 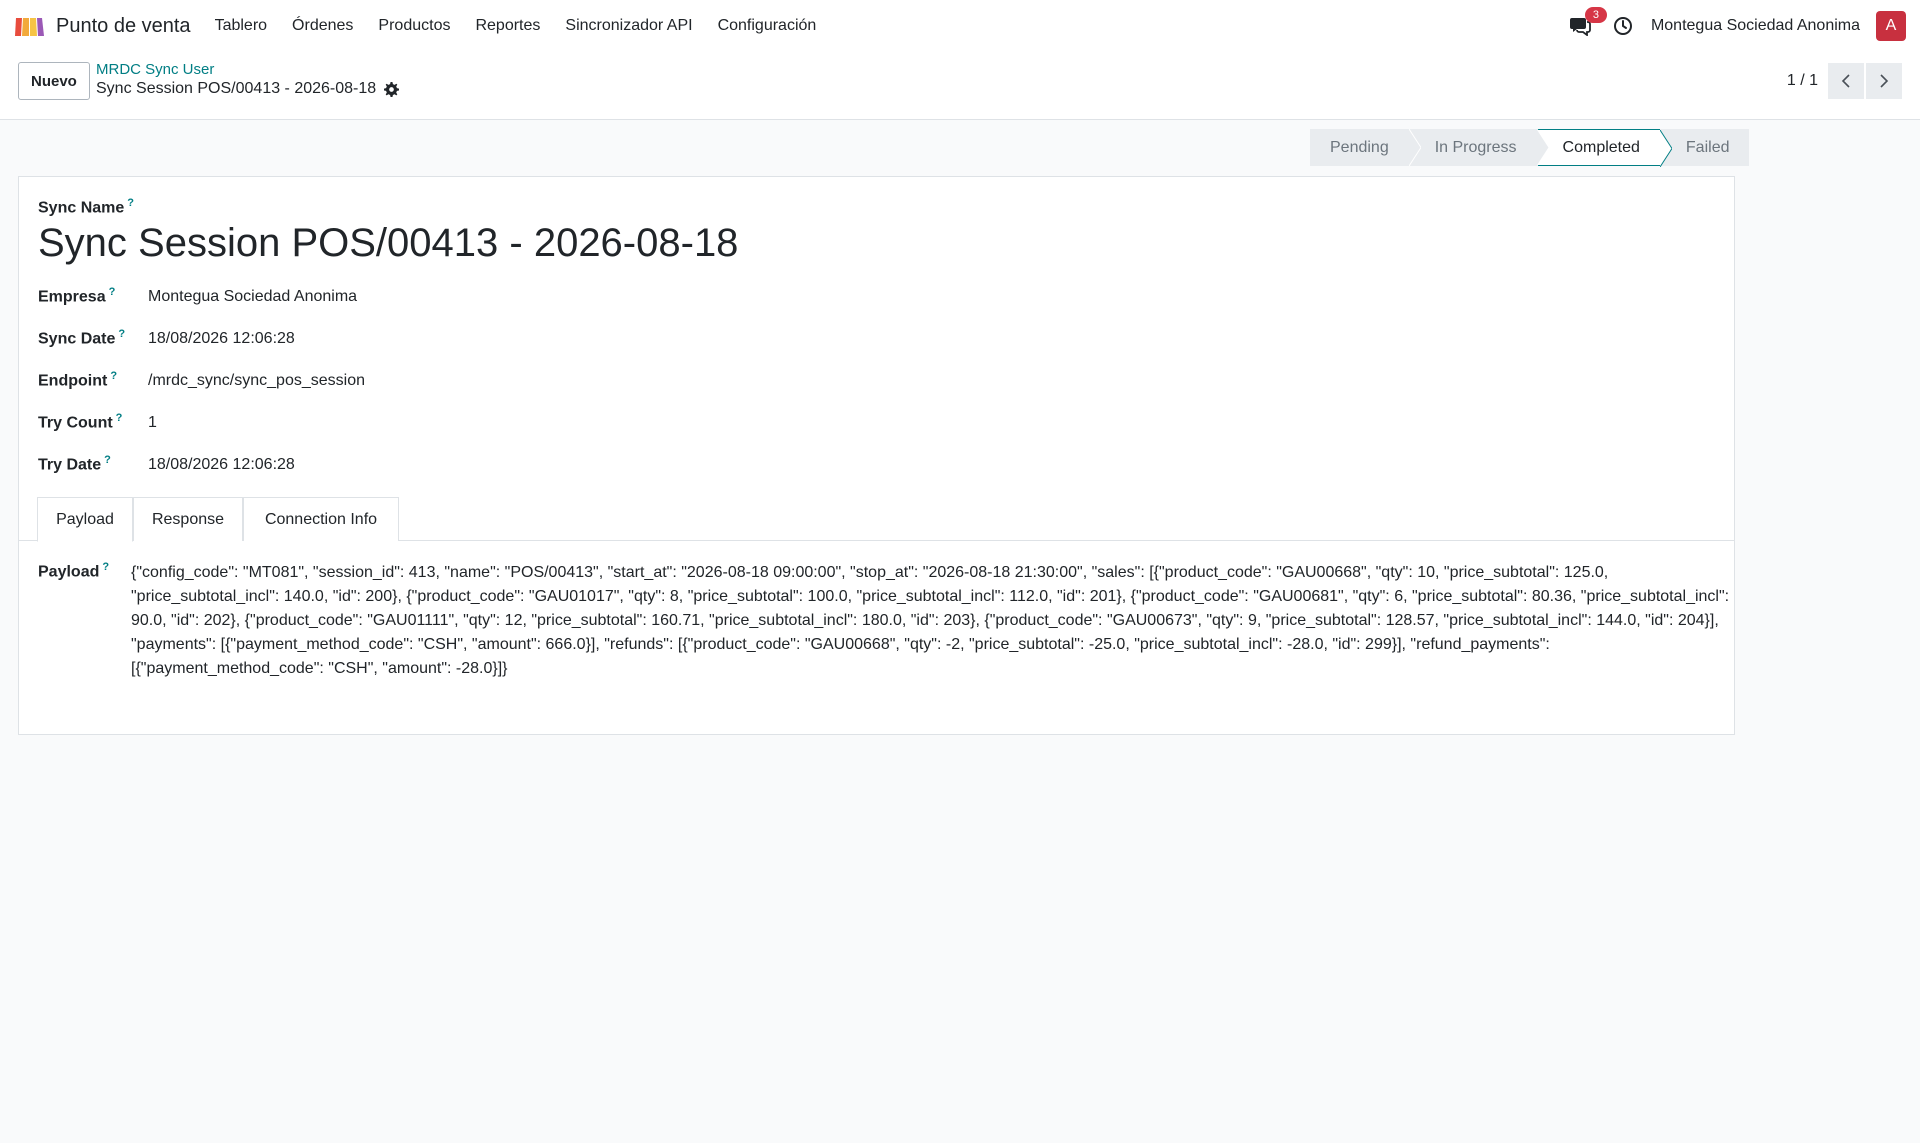 What do you see at coordinates (1624, 26) in the screenshot?
I see `clock-icon` at bounding box center [1624, 26].